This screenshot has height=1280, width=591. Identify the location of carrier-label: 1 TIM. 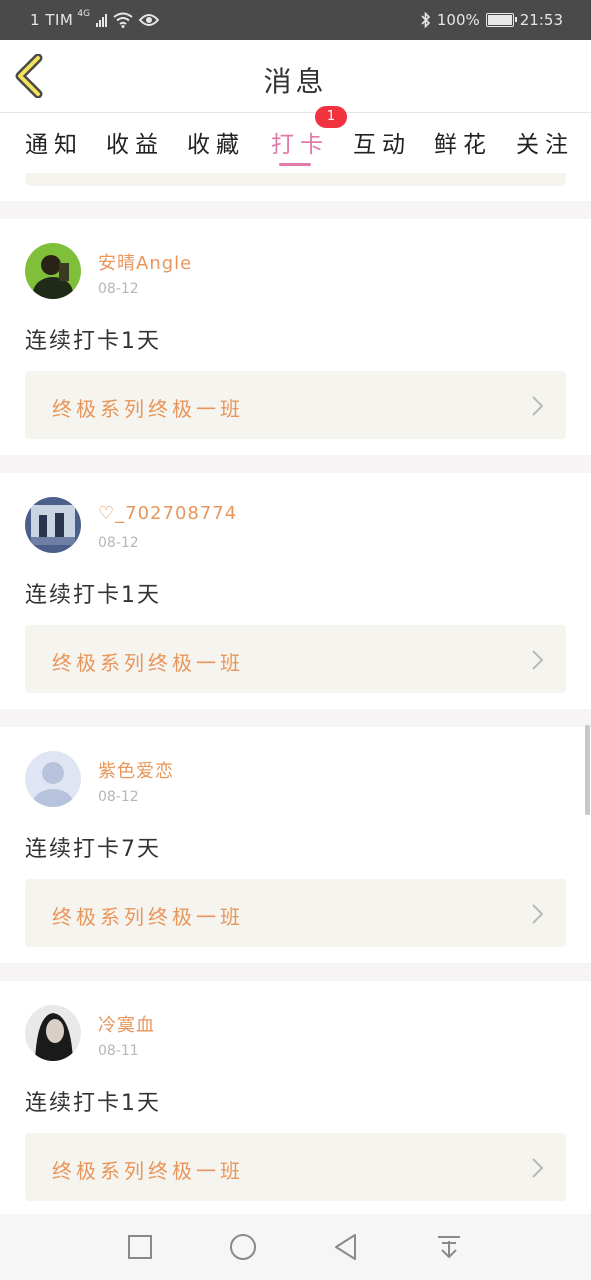
(52, 20).